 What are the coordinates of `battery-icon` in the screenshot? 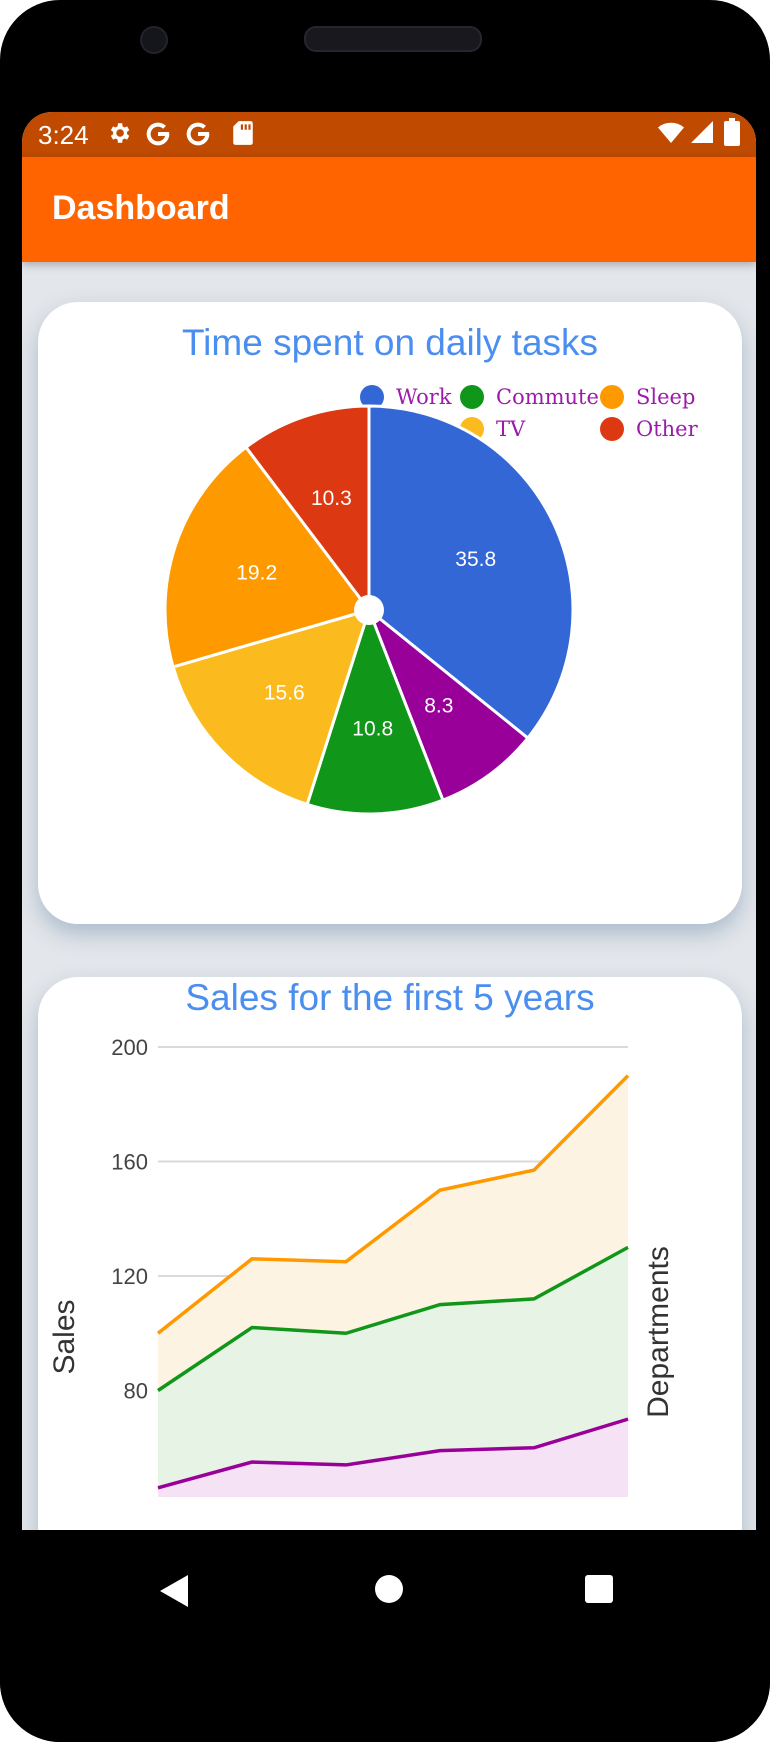 It's located at (732, 132).